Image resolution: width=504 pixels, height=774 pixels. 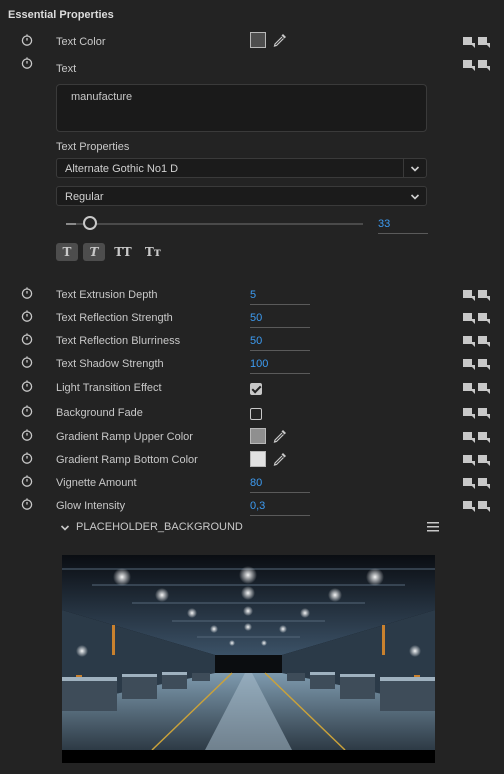 What do you see at coordinates (109, 388) in the screenshot?
I see `light-transition-effect-label: Light Transition Effect` at bounding box center [109, 388].